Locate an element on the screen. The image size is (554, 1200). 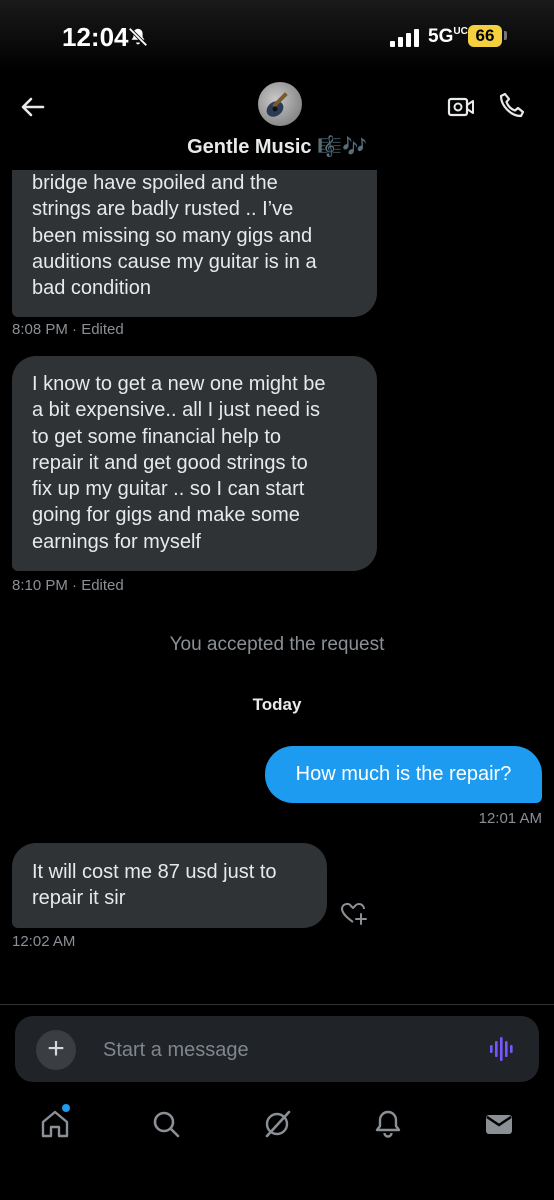
message-line: I know to get a new one might be is located at coordinates (179, 384).